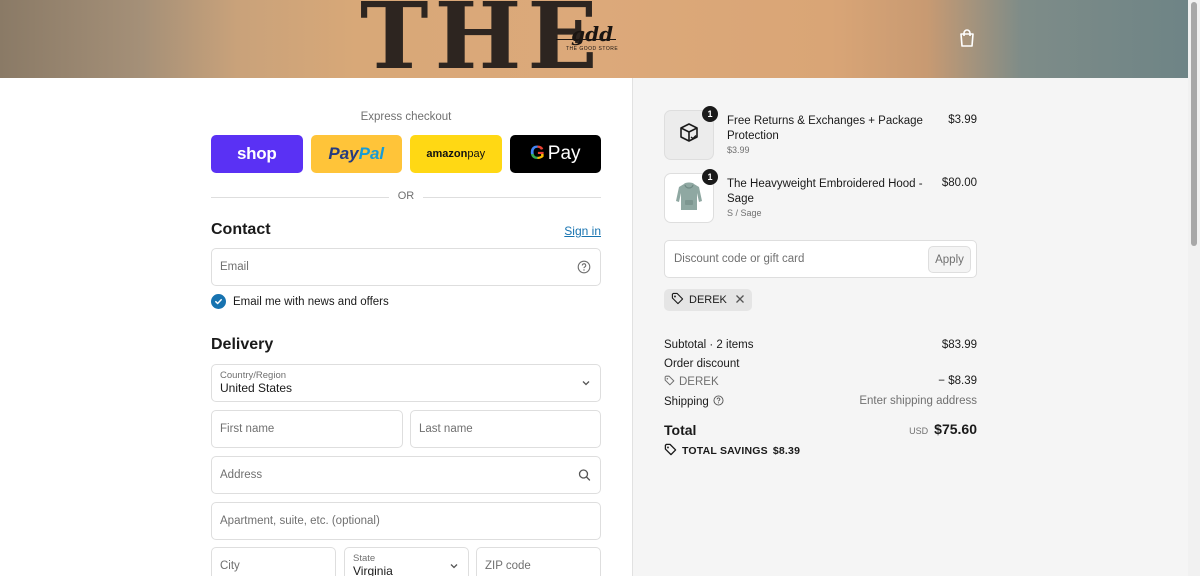 Image resolution: width=1200 pixels, height=576 pixels. Describe the element at coordinates (218, 301) in the screenshot. I see `newsletter-checkbox` at that location.